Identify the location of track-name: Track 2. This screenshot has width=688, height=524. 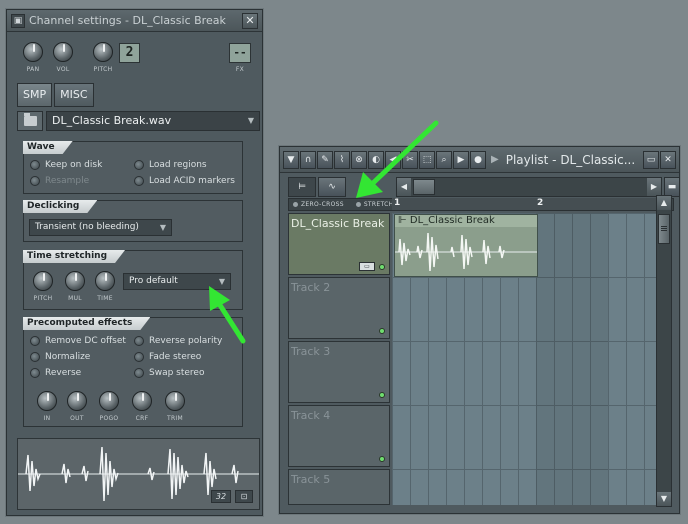
(311, 287).